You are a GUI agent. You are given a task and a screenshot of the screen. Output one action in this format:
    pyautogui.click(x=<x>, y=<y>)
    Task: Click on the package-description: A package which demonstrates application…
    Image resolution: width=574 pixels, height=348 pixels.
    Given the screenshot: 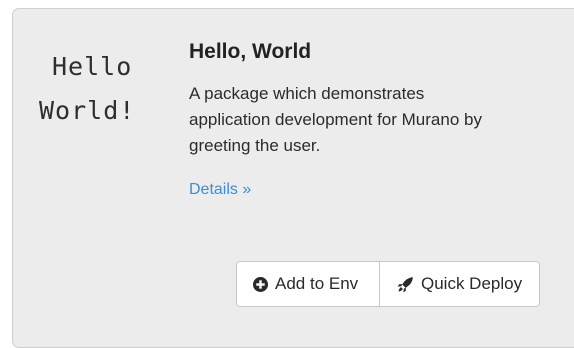 What is the action you would take?
    pyautogui.click(x=335, y=119)
    